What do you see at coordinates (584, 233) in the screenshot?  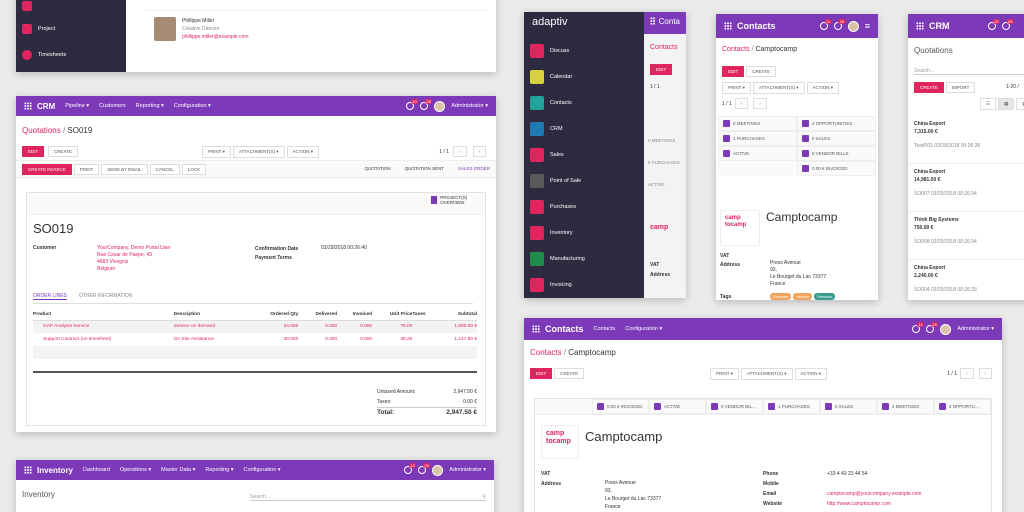 I see `app-item-inventory: Inventory` at bounding box center [584, 233].